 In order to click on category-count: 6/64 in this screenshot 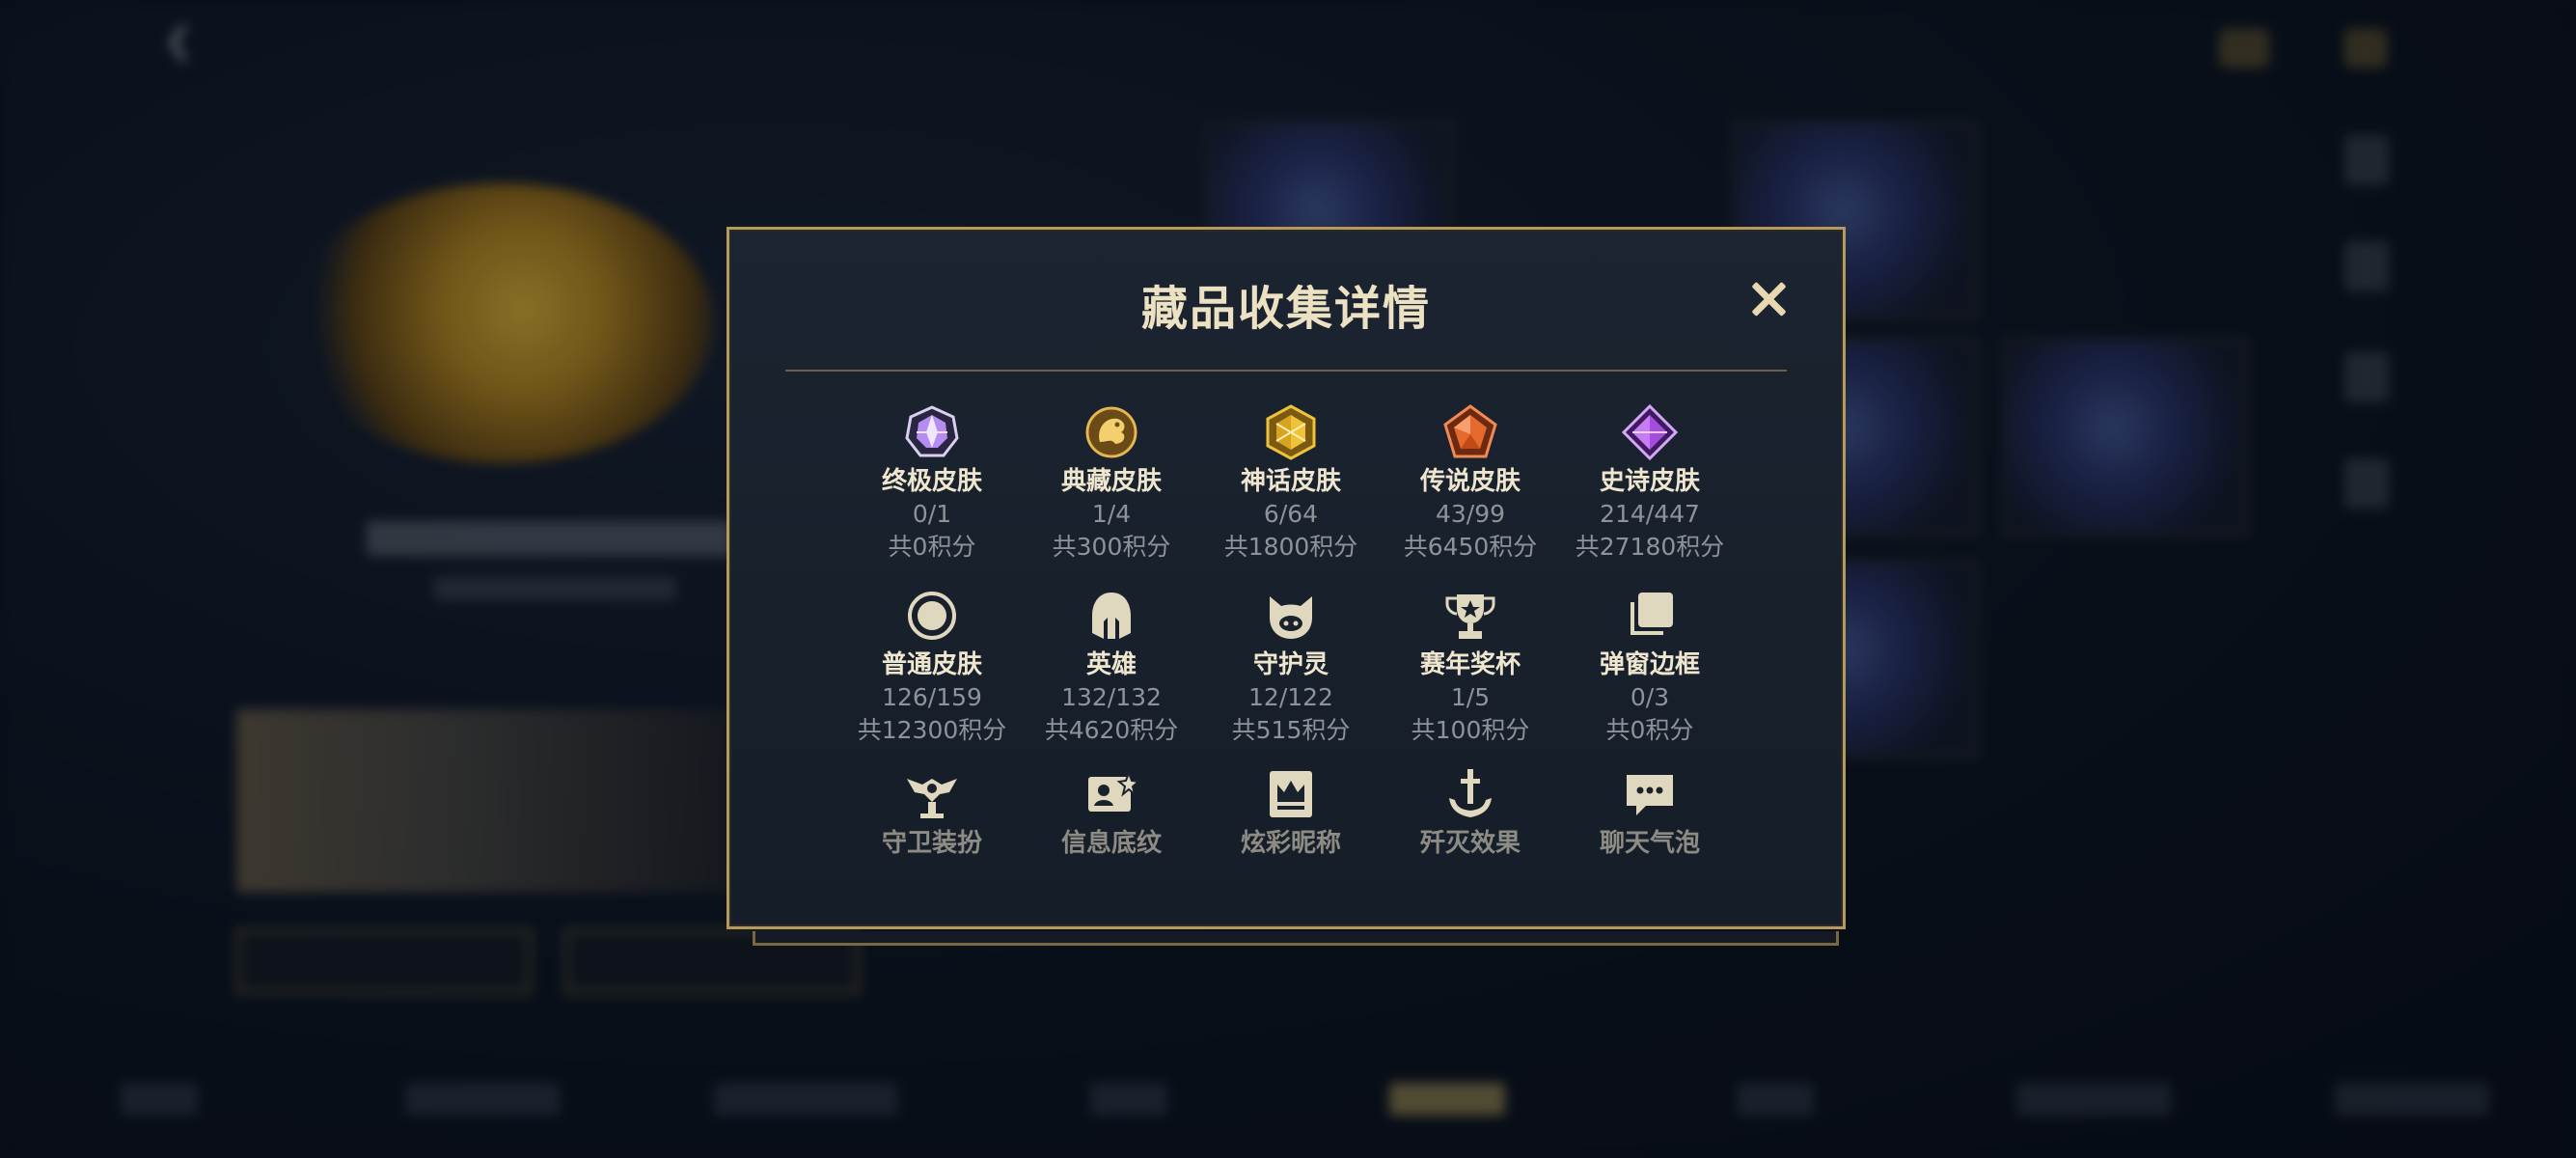, I will do `click(1291, 514)`.